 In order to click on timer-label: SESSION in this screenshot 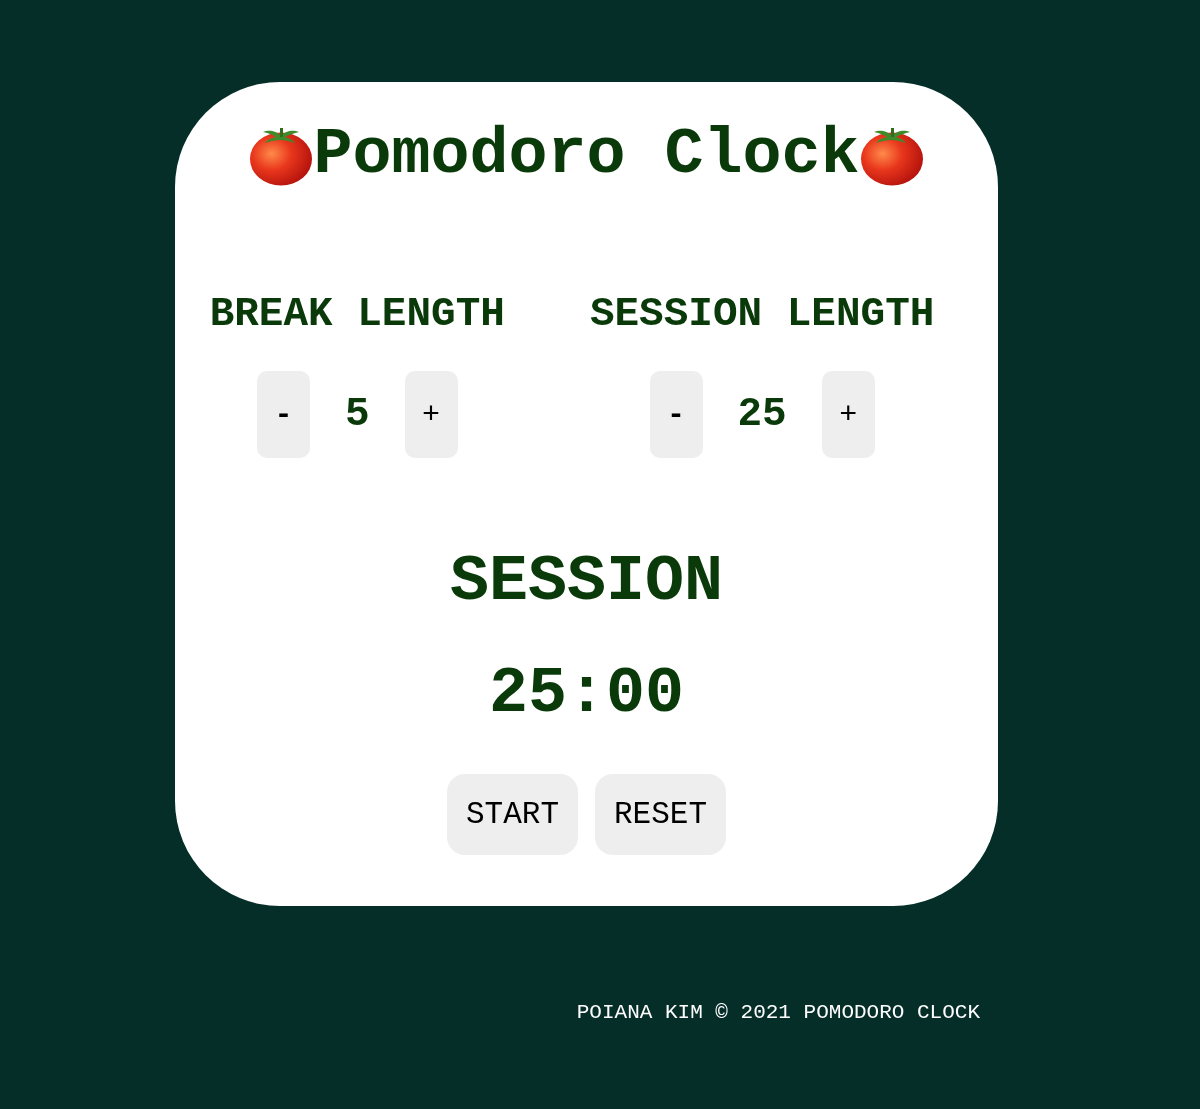, I will do `click(586, 582)`.